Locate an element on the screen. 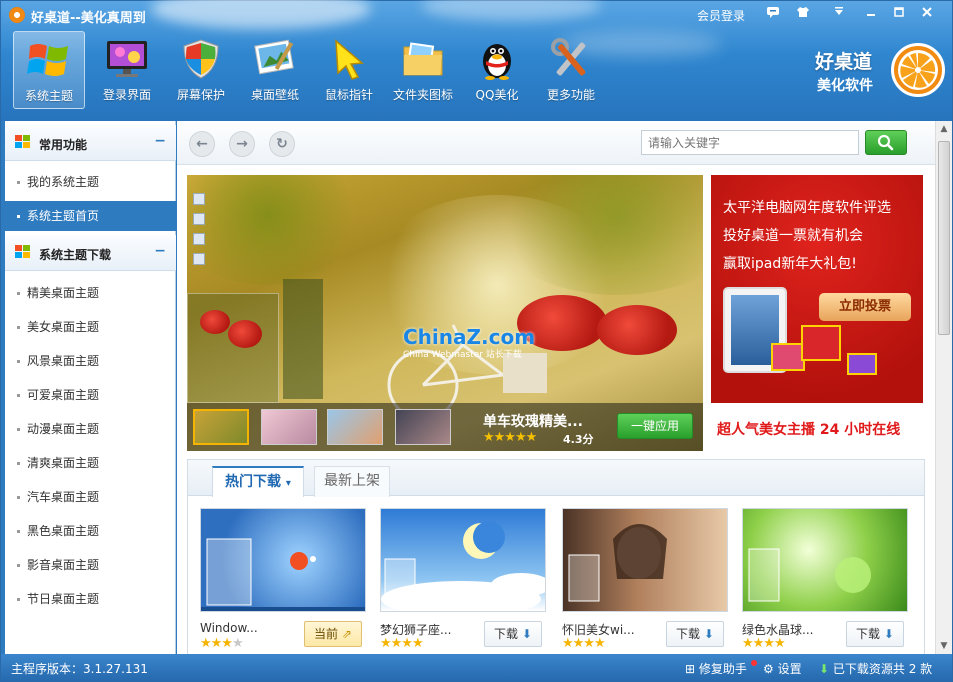 Image resolution: width=953 pixels, height=682 pixels. banner-rating-stars: ★★★★★ is located at coordinates (510, 437).